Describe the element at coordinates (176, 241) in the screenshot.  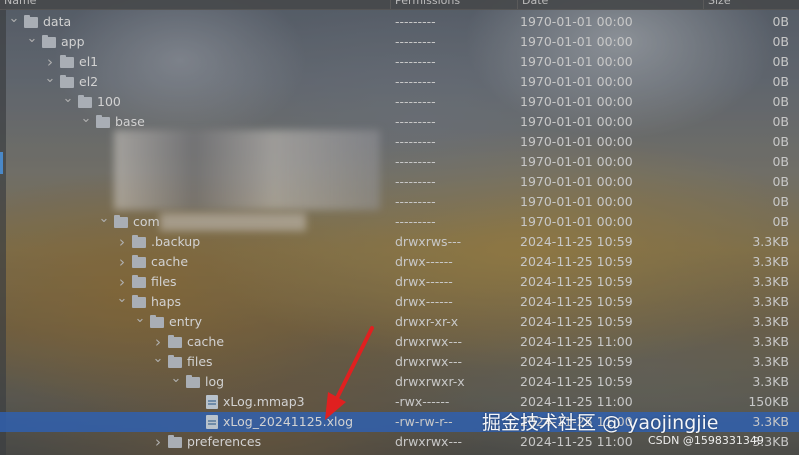
I see `file-name: .backup` at that location.